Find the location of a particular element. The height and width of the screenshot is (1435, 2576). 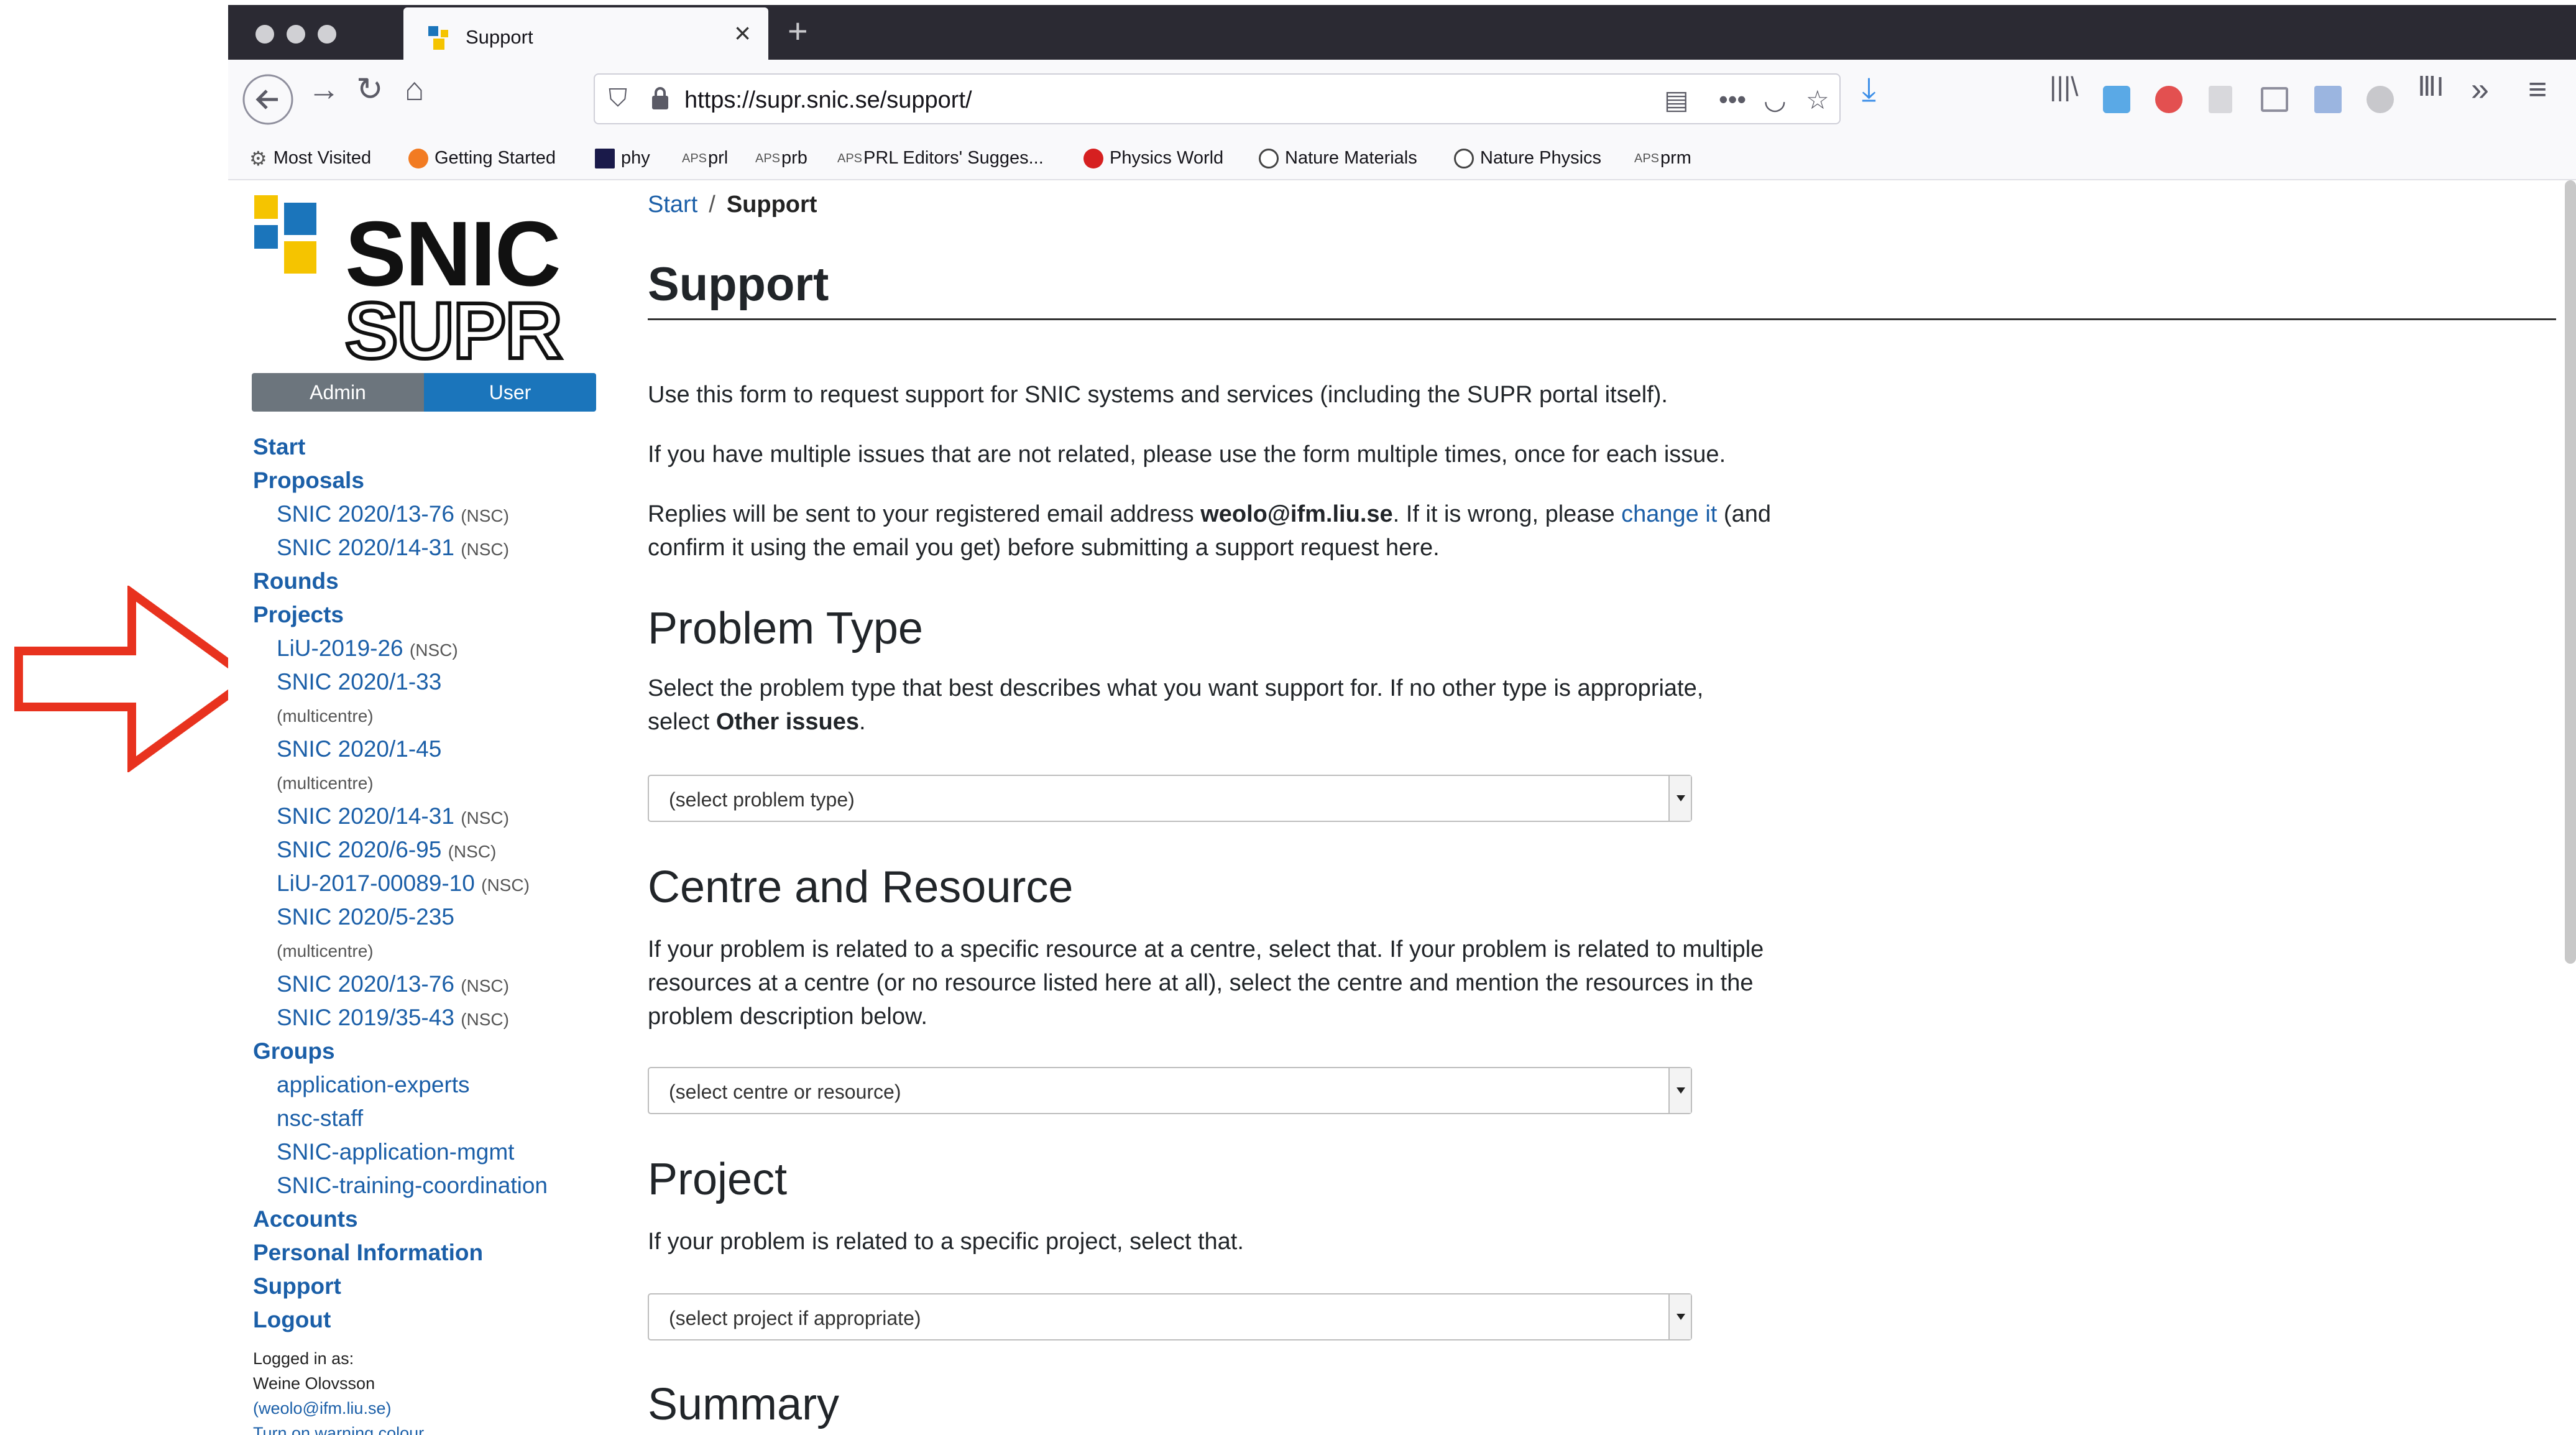

home-button: ⌂ is located at coordinates (414, 89).